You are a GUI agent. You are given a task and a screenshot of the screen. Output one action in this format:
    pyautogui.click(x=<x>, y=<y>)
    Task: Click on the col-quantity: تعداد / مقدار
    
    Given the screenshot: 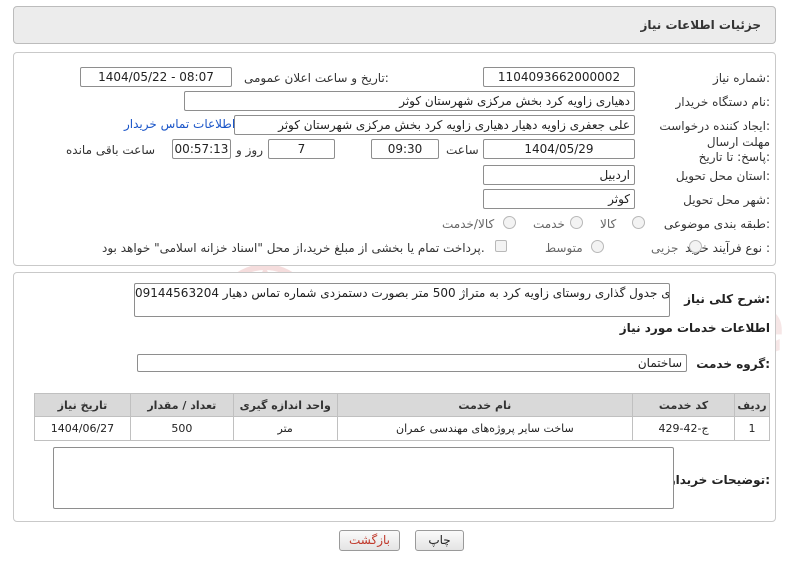 What is the action you would take?
    pyautogui.click(x=181, y=405)
    